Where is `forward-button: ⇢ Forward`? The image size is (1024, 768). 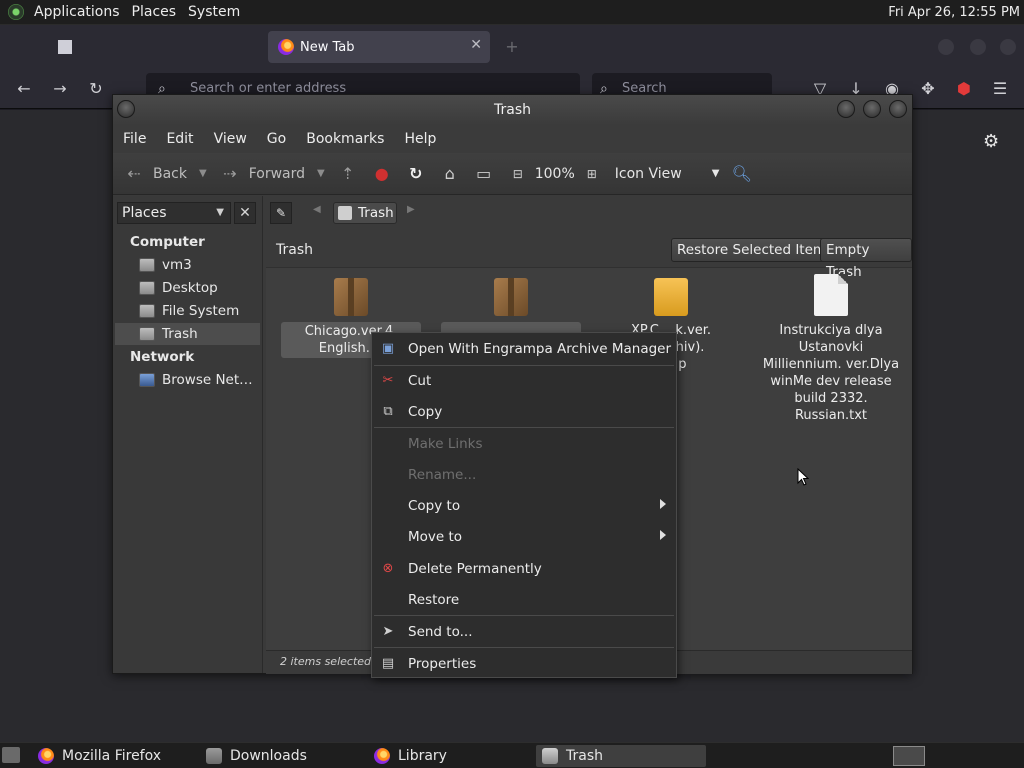 forward-button: ⇢ Forward is located at coordinates (262, 174).